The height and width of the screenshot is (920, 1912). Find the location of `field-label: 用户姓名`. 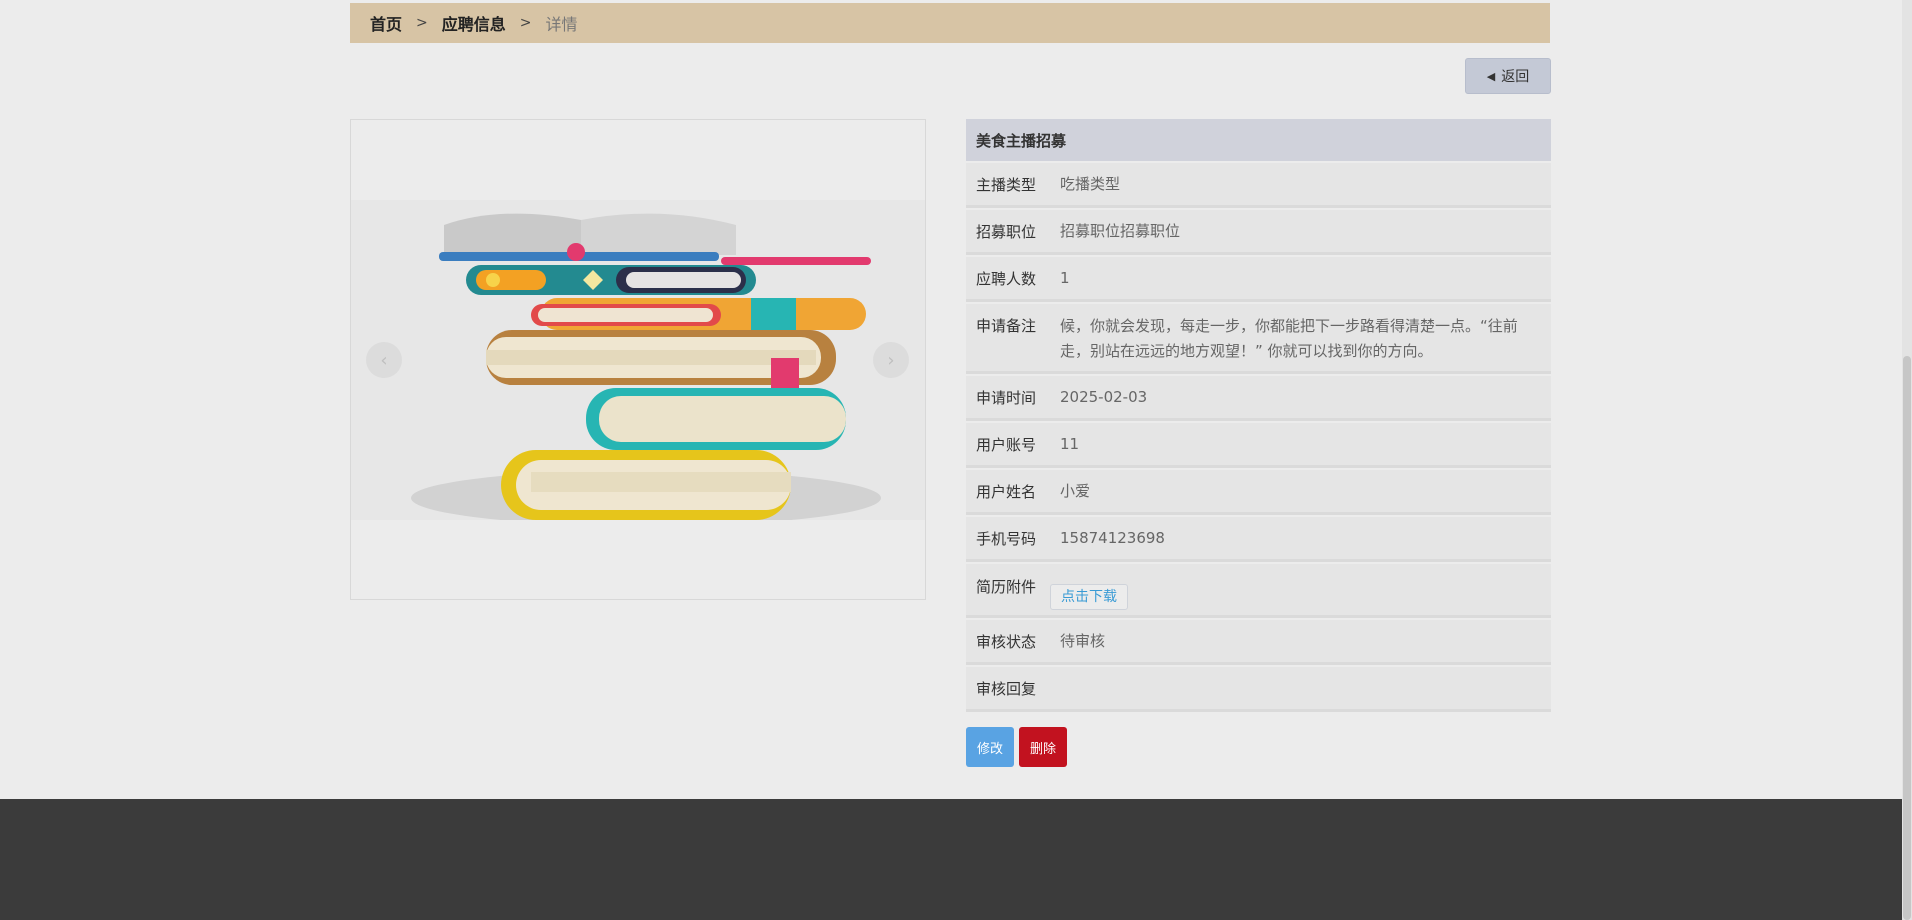

field-label: 用户姓名 is located at coordinates (1006, 491).